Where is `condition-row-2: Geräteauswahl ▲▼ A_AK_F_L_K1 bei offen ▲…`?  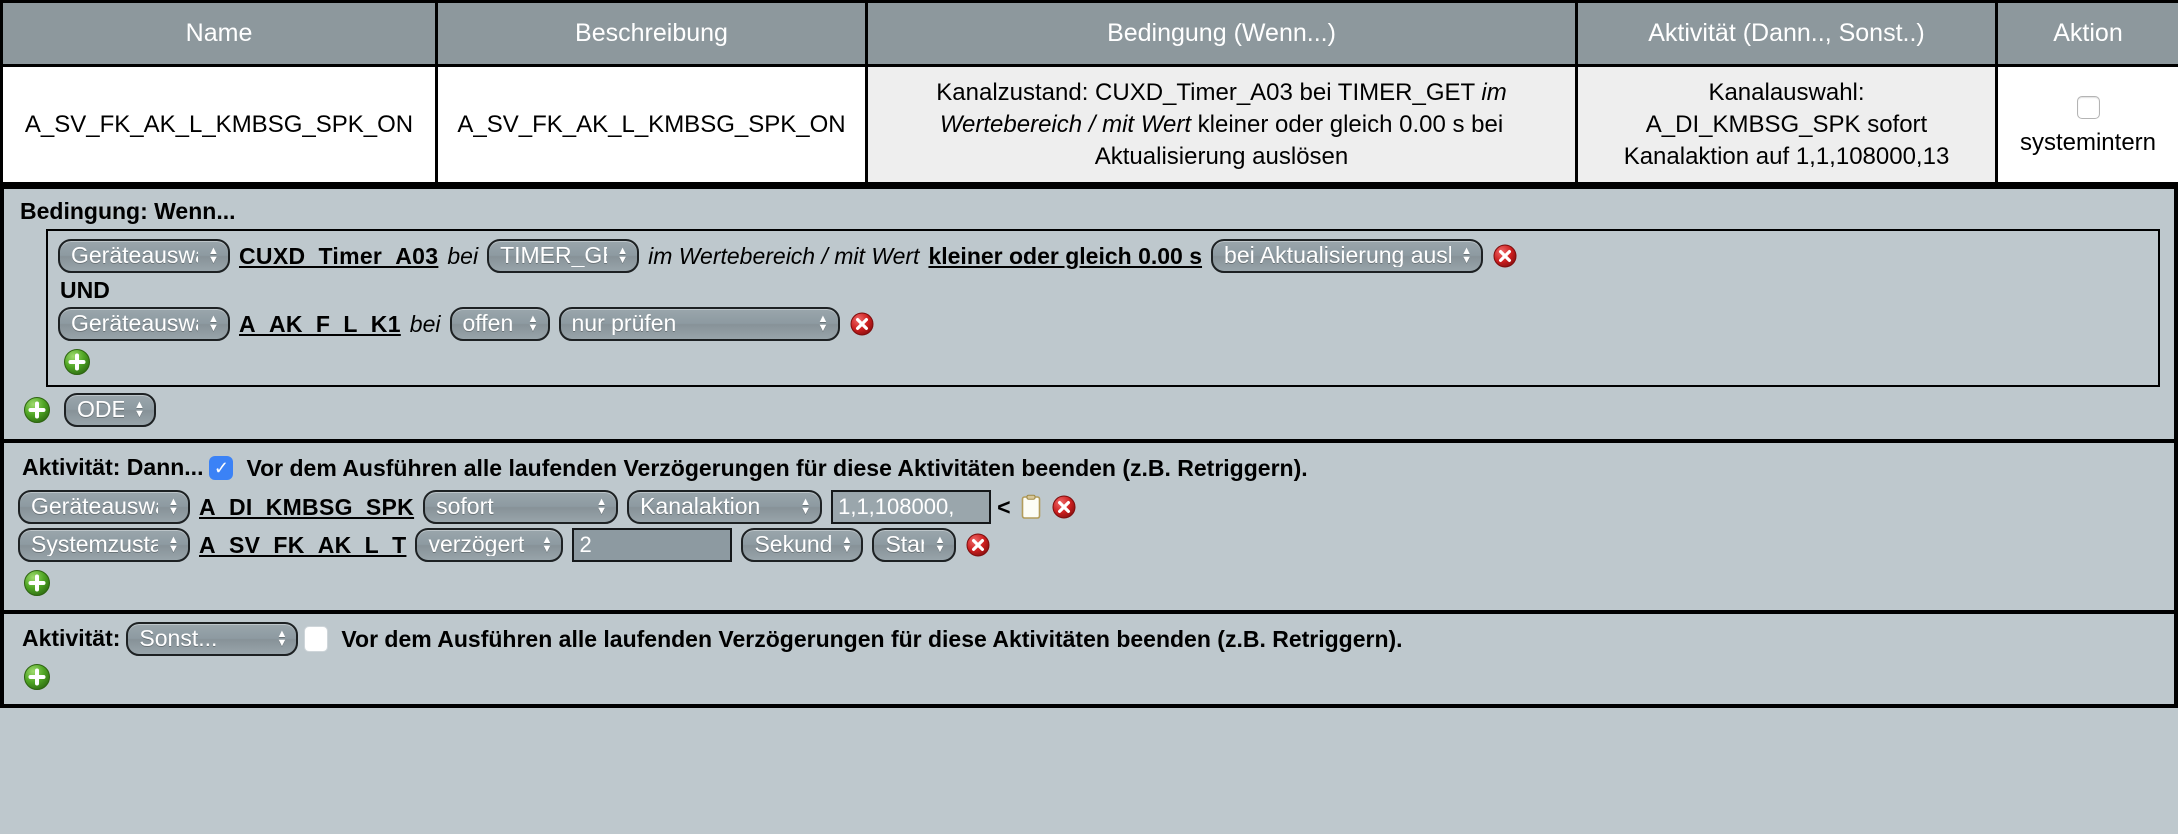 condition-row-2: Geräteauswahl ▲▼ A_AK_F_L_K1 bei offen ▲… is located at coordinates (1104, 324).